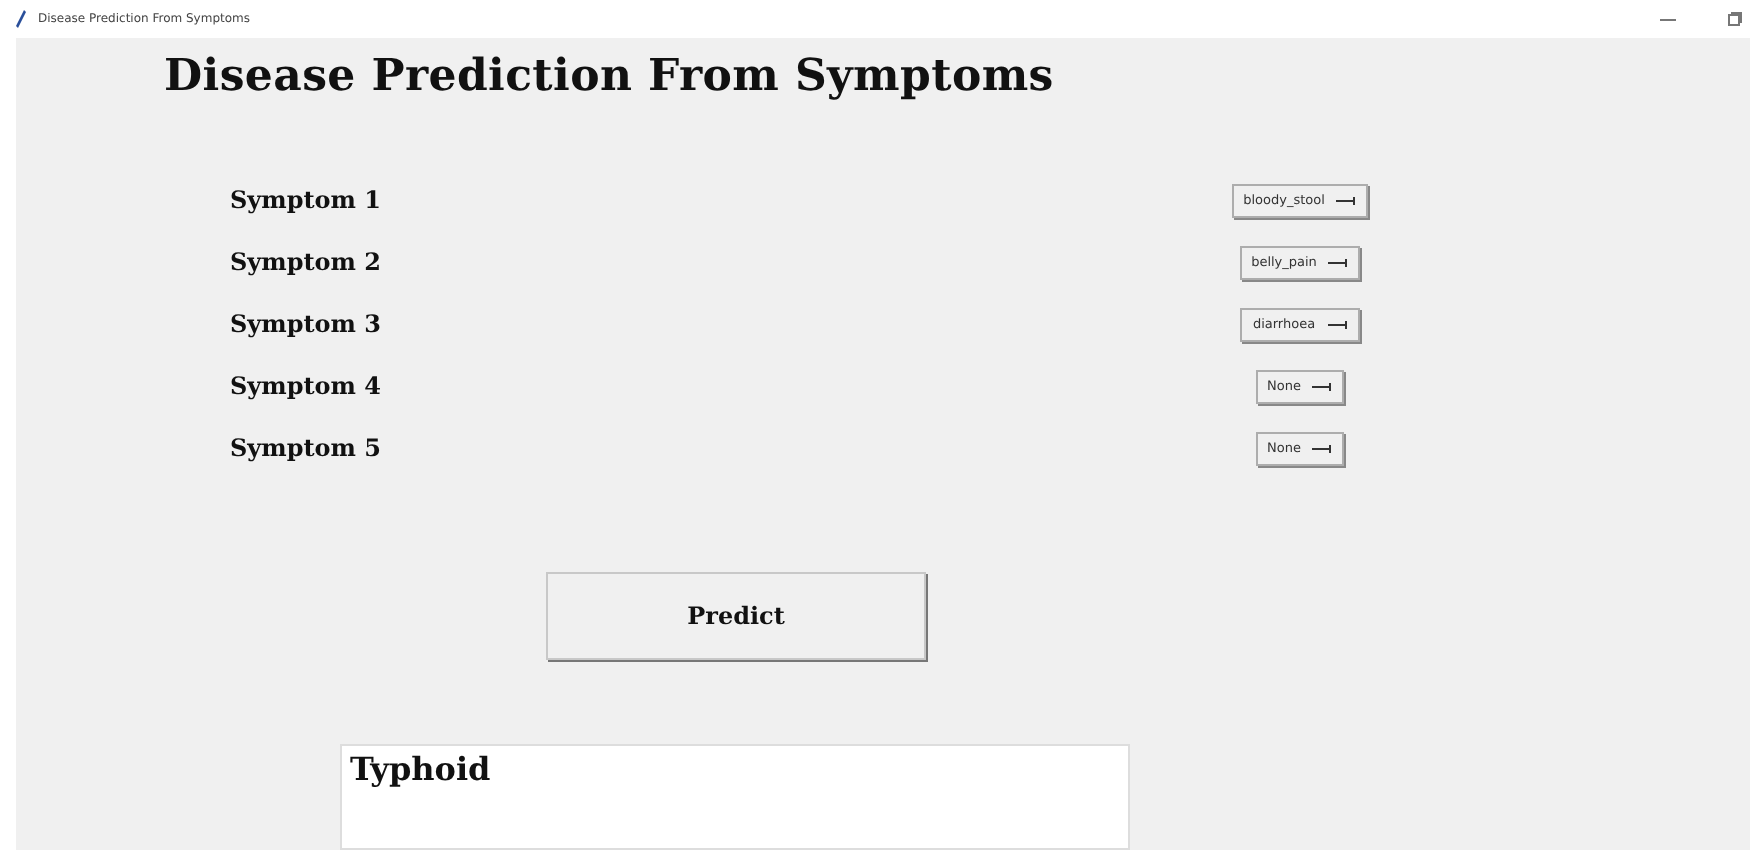 The image size is (1758, 858). I want to click on result-field: Typhoid, so click(735, 797).